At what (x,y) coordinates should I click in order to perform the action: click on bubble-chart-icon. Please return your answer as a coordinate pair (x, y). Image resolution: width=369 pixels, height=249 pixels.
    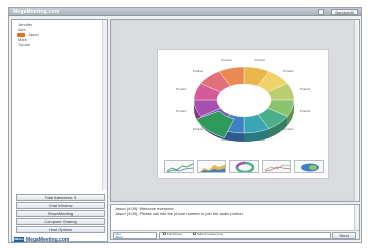
    Looking at the image, I should click on (310, 167).